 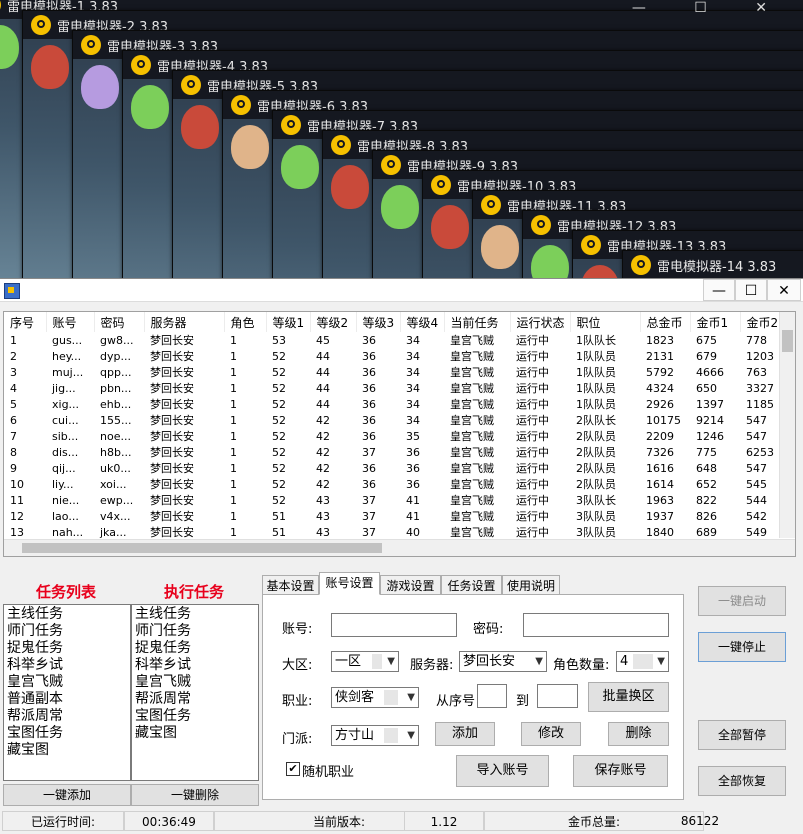 I want to click on table-cell: 45, so click(x=323, y=340).